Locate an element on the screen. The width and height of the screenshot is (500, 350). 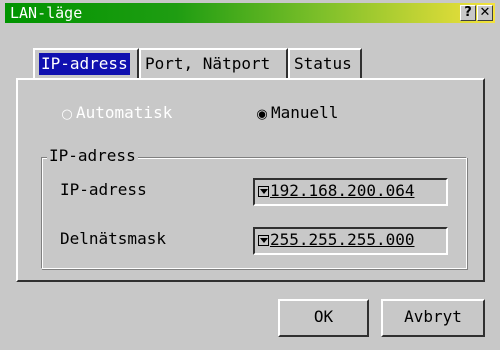
radio-automatic: ○ Automatisk is located at coordinates (116, 114).